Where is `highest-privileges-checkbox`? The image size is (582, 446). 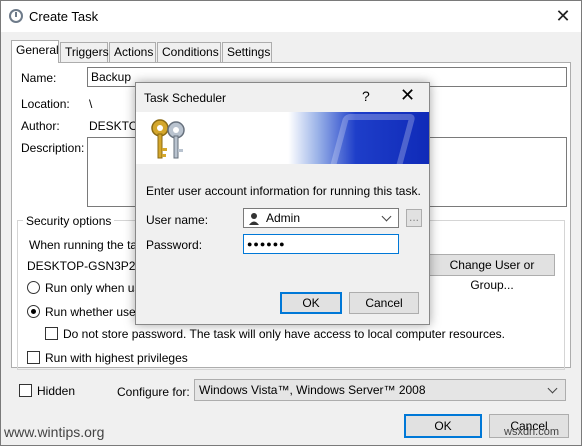
highest-privileges-checkbox is located at coordinates (33, 357).